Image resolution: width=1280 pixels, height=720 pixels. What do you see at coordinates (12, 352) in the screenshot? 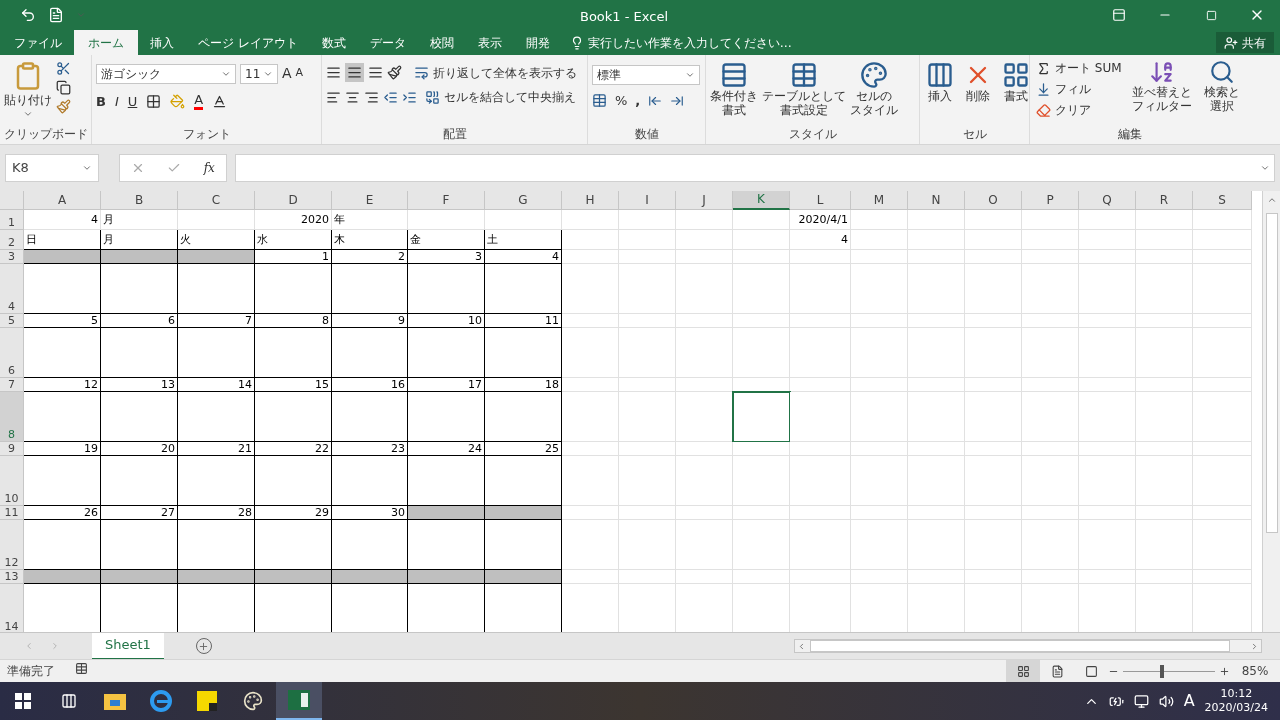
I see `row-header: 6` at bounding box center [12, 352].